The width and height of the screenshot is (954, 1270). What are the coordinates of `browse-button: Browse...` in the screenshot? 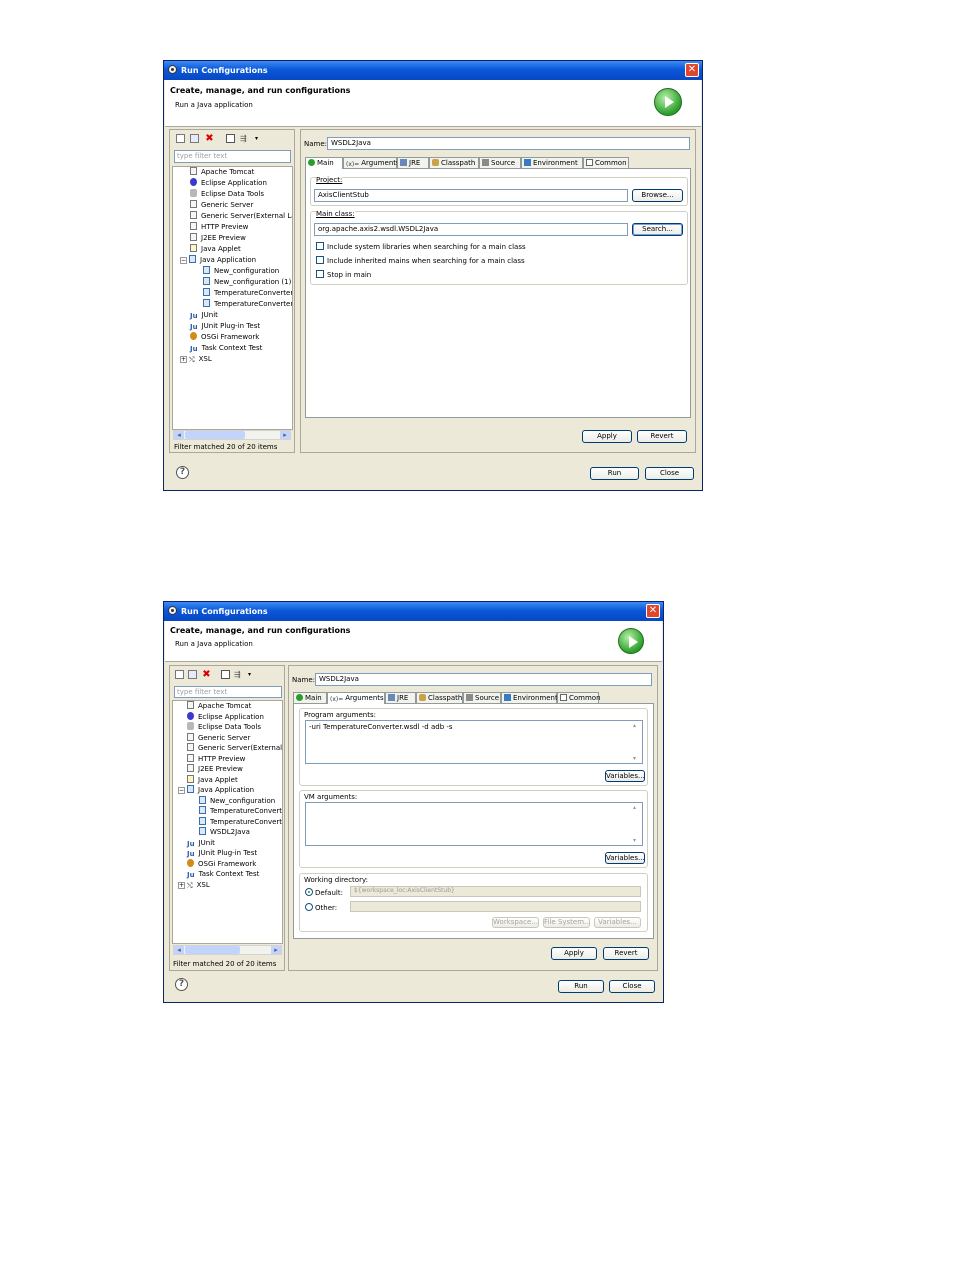 It's located at (657, 195).